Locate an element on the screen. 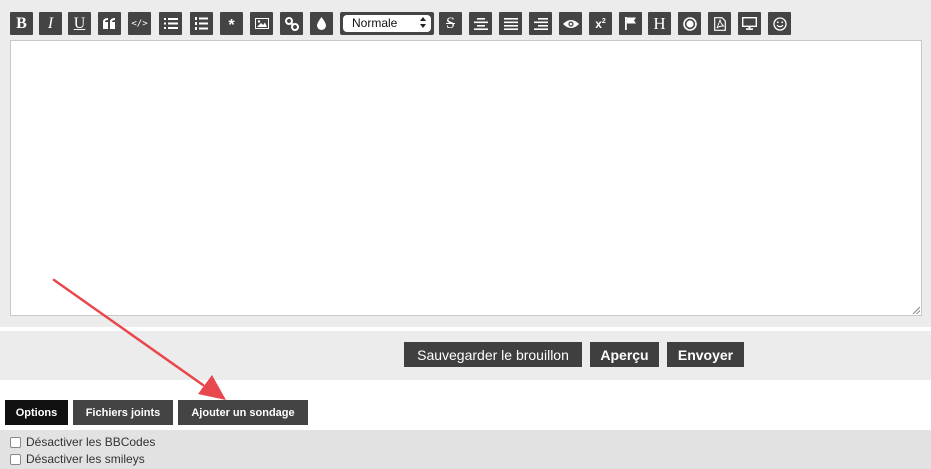  underline-icon: U is located at coordinates (79, 23).